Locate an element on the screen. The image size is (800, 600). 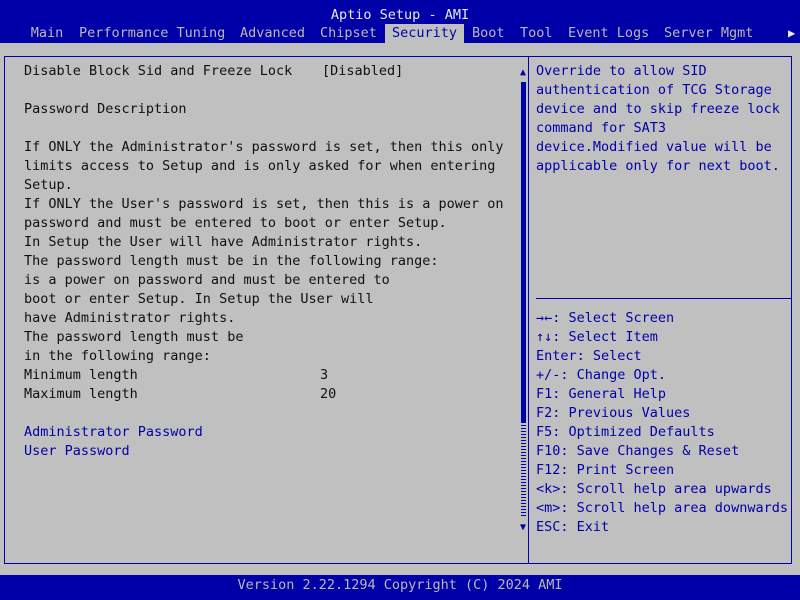
description-line: Setup. is located at coordinates (48, 185).